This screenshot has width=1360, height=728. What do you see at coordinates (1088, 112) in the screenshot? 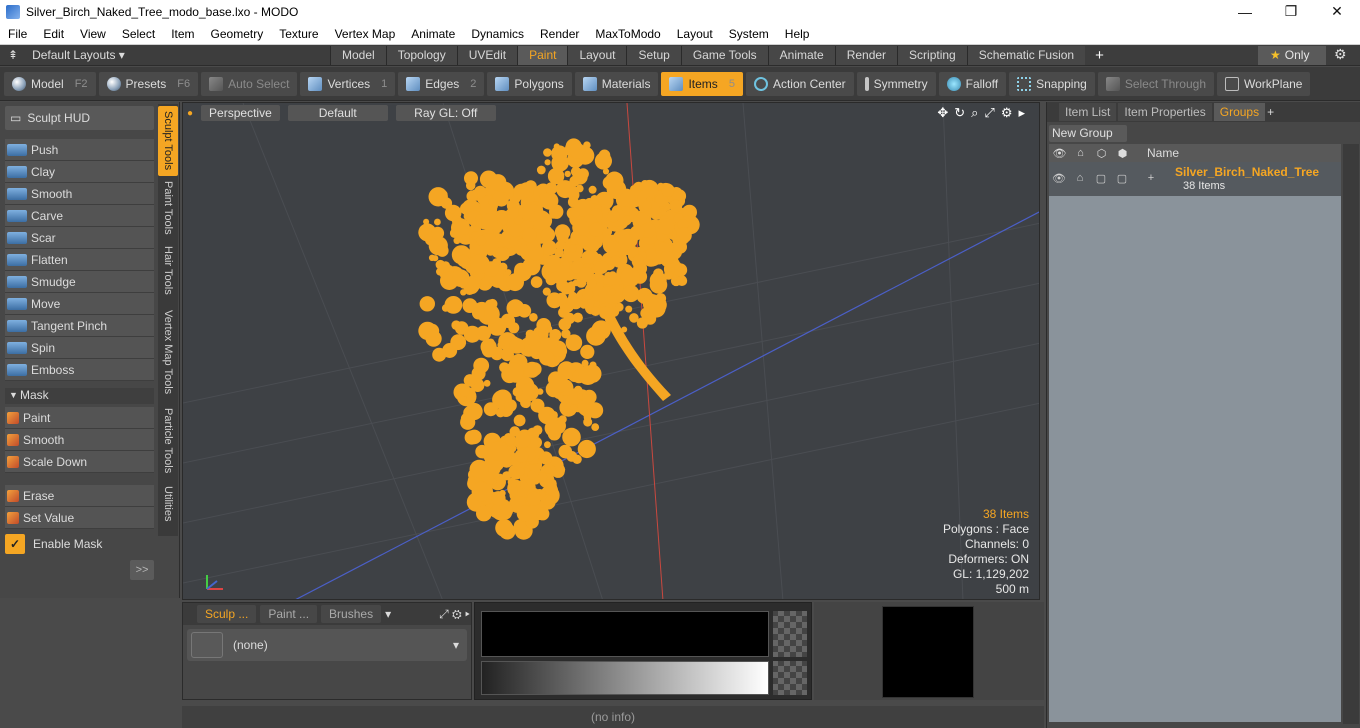
I see `tab-item-list: Item List` at bounding box center [1088, 112].